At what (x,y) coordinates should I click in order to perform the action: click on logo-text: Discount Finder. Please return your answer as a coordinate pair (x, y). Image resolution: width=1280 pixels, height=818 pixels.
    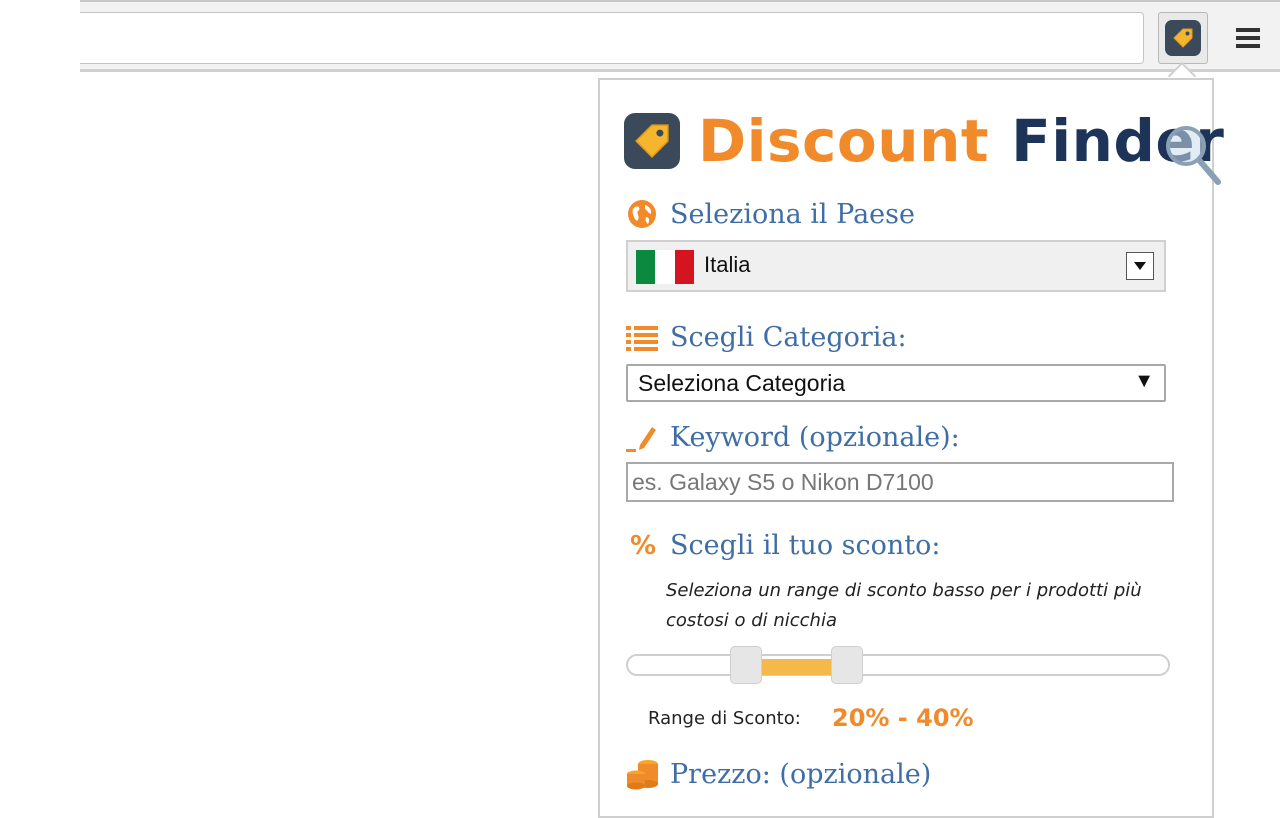
    Looking at the image, I should click on (961, 148).